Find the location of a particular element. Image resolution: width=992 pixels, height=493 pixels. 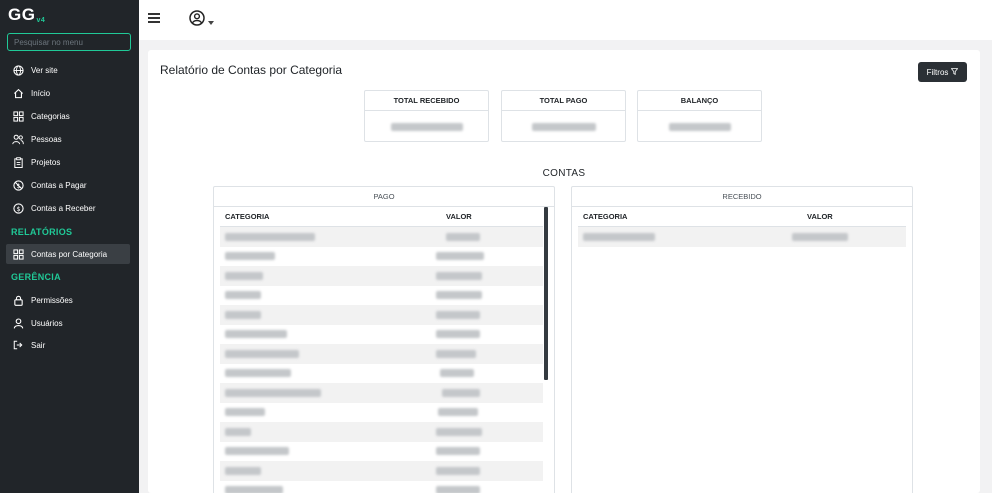

received-table: CATEGORIA VALOR is located at coordinates (742, 227).